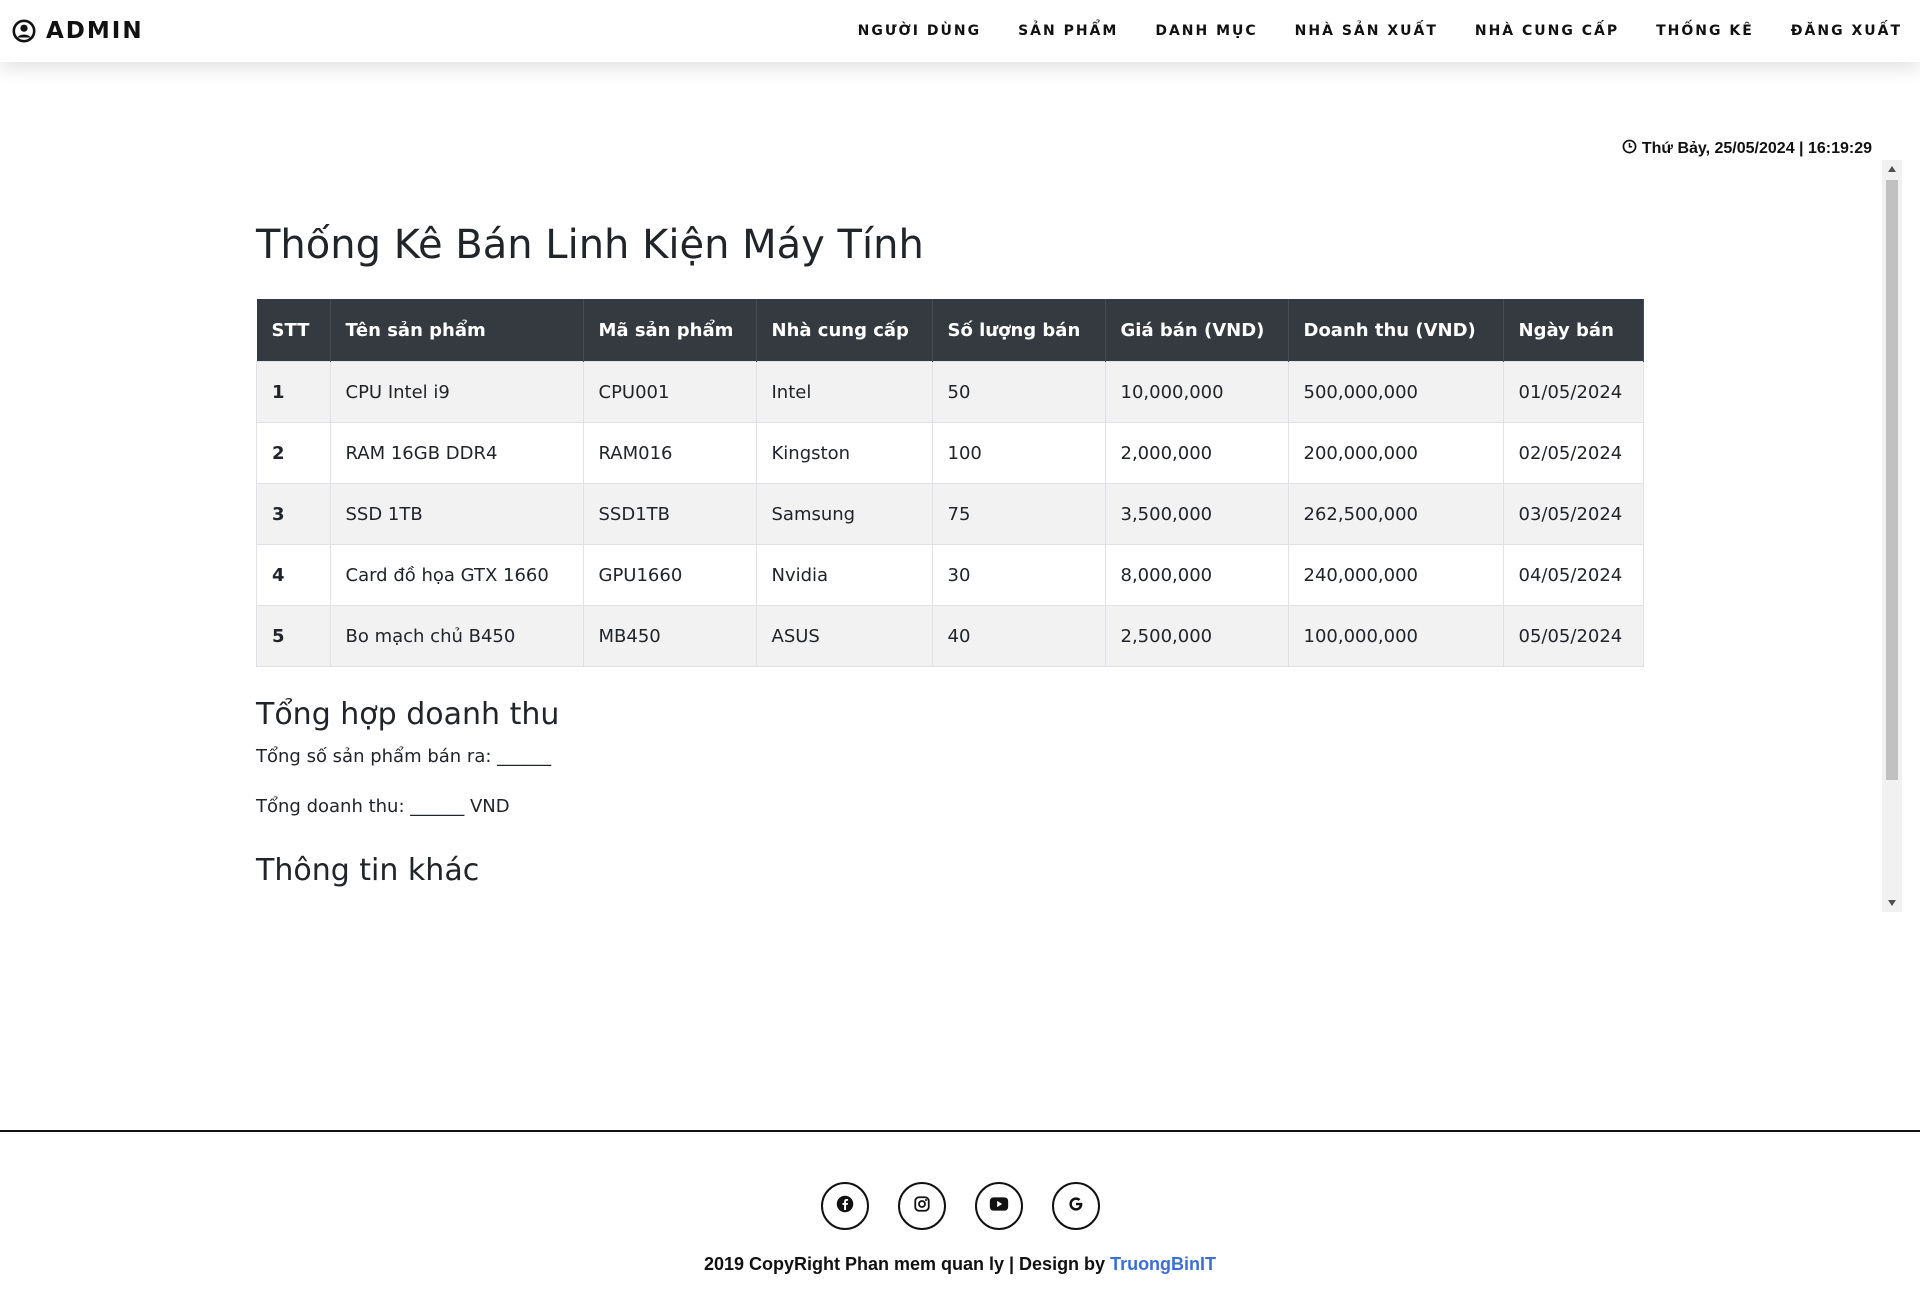 This screenshot has height=1304, width=1920. Describe the element at coordinates (1196, 453) in the screenshot. I see `cell-price: 2,000,000` at that location.